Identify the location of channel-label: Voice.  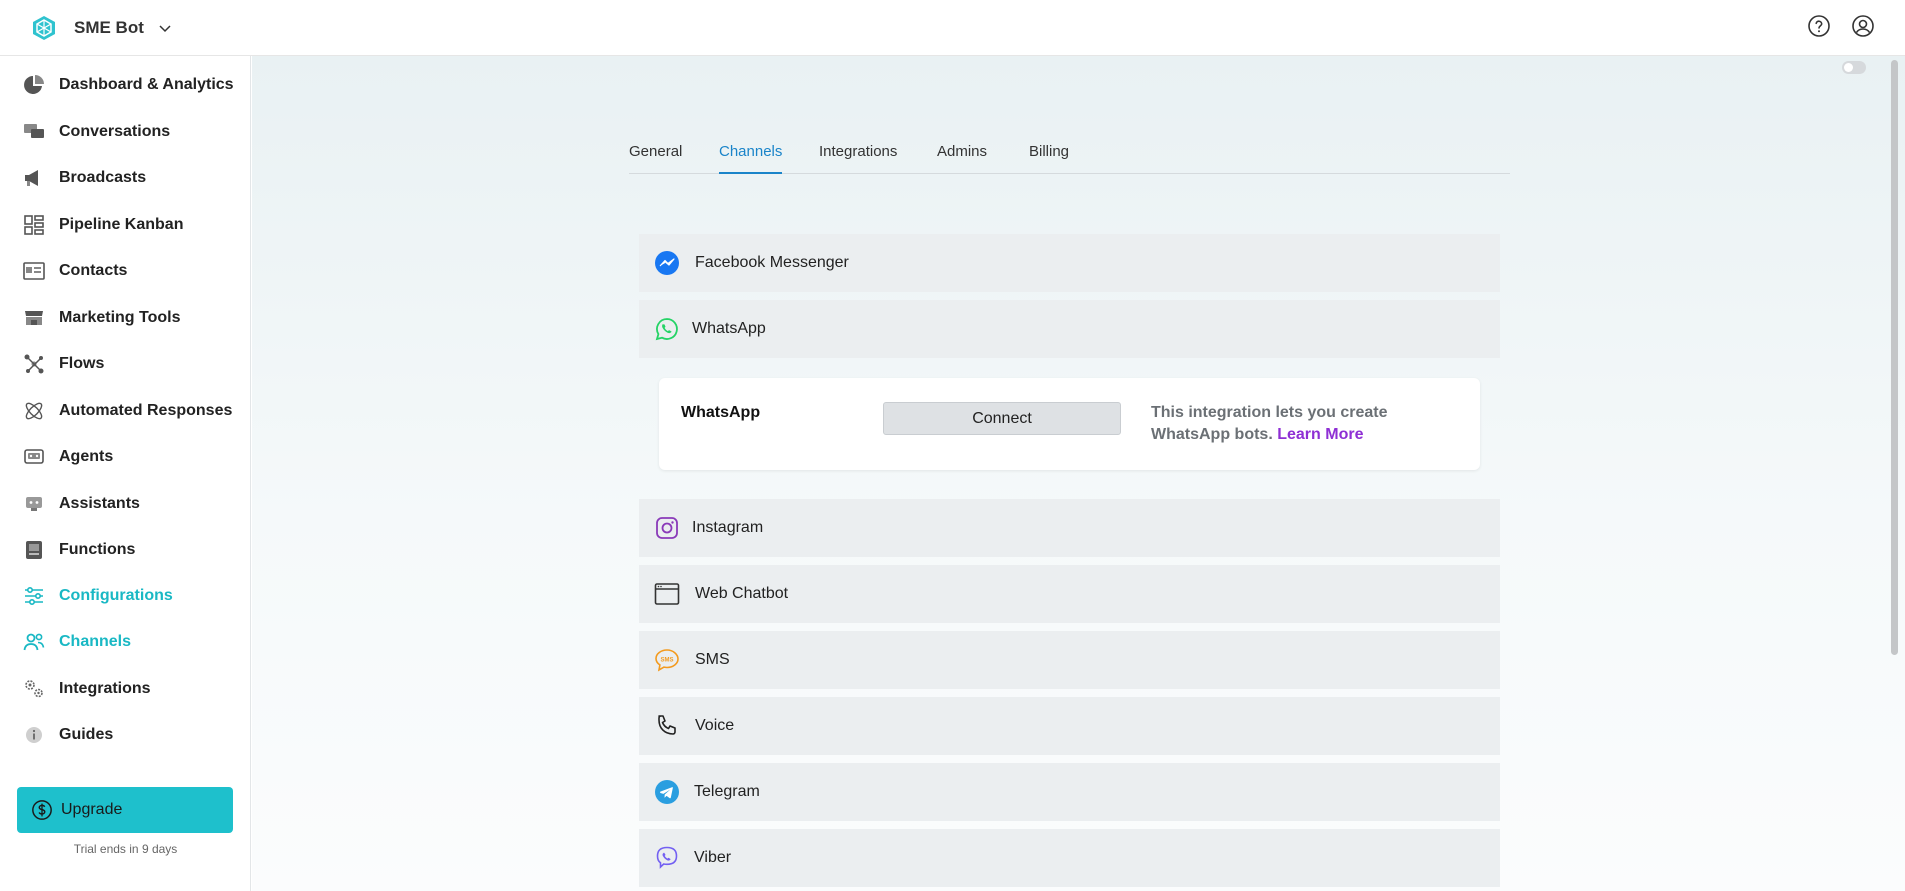
(715, 725).